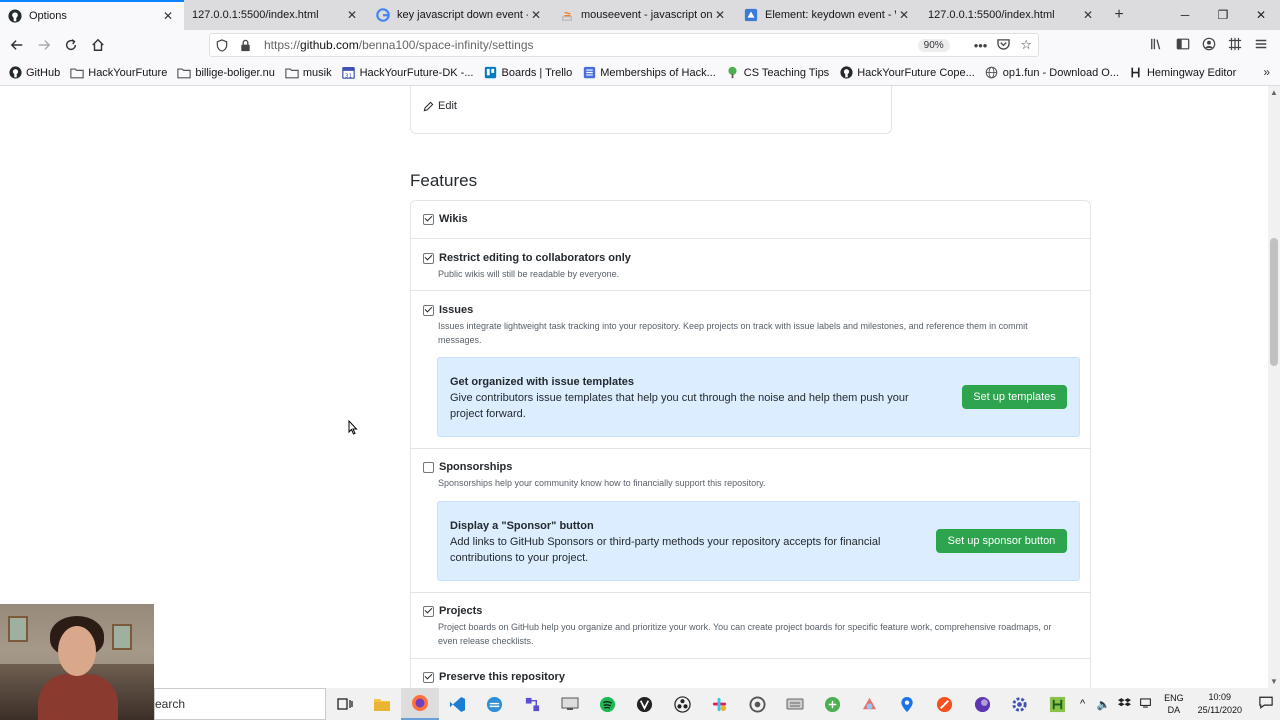  I want to click on tab-stackoverflow: mouseevent - javascript on mc ✕, so click(644, 15).